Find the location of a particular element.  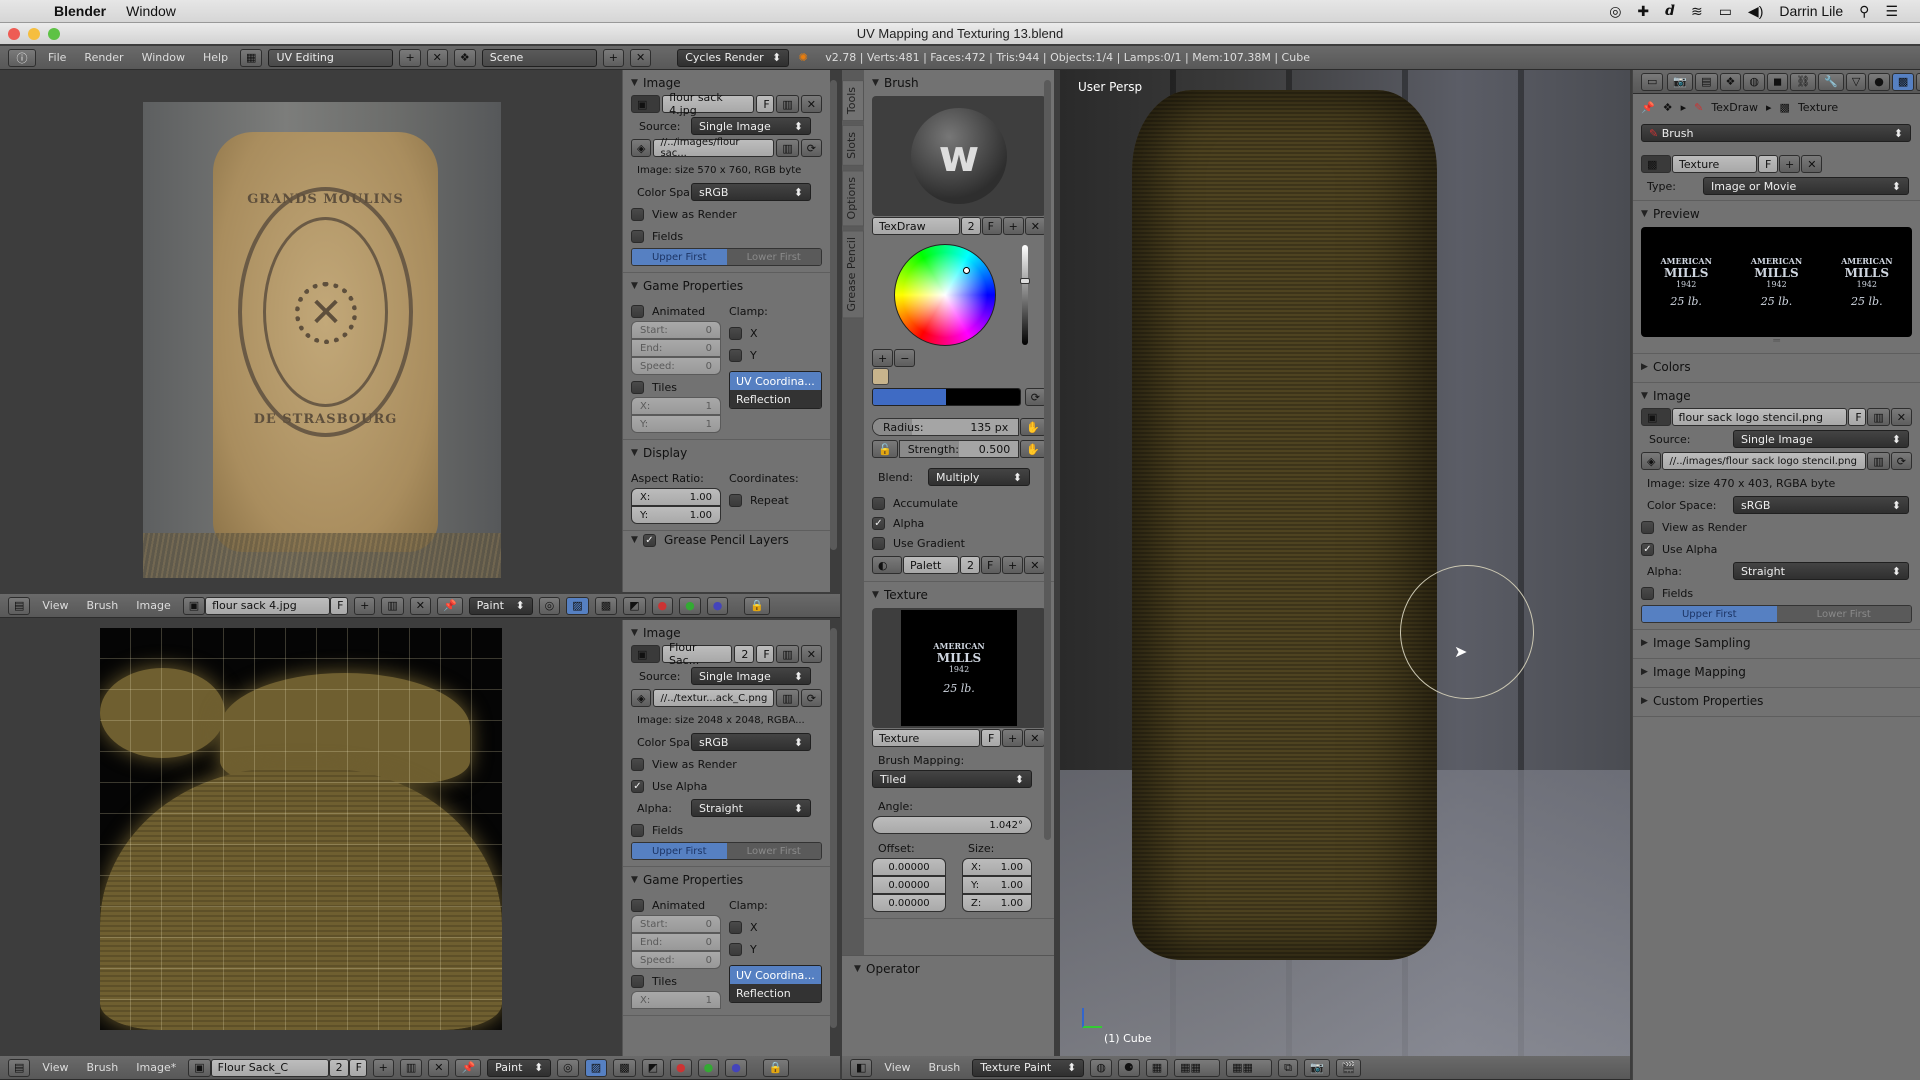

tab-particles-icon: ✣ is located at coordinates (1918, 81).